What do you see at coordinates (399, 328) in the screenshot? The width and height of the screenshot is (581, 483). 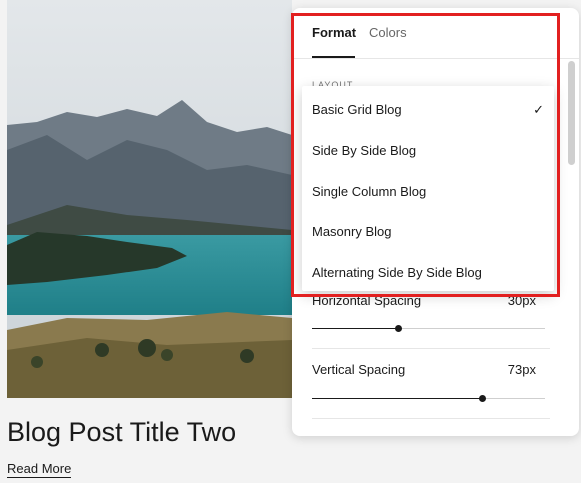 I see `horizontal-spacing-thumb` at bounding box center [399, 328].